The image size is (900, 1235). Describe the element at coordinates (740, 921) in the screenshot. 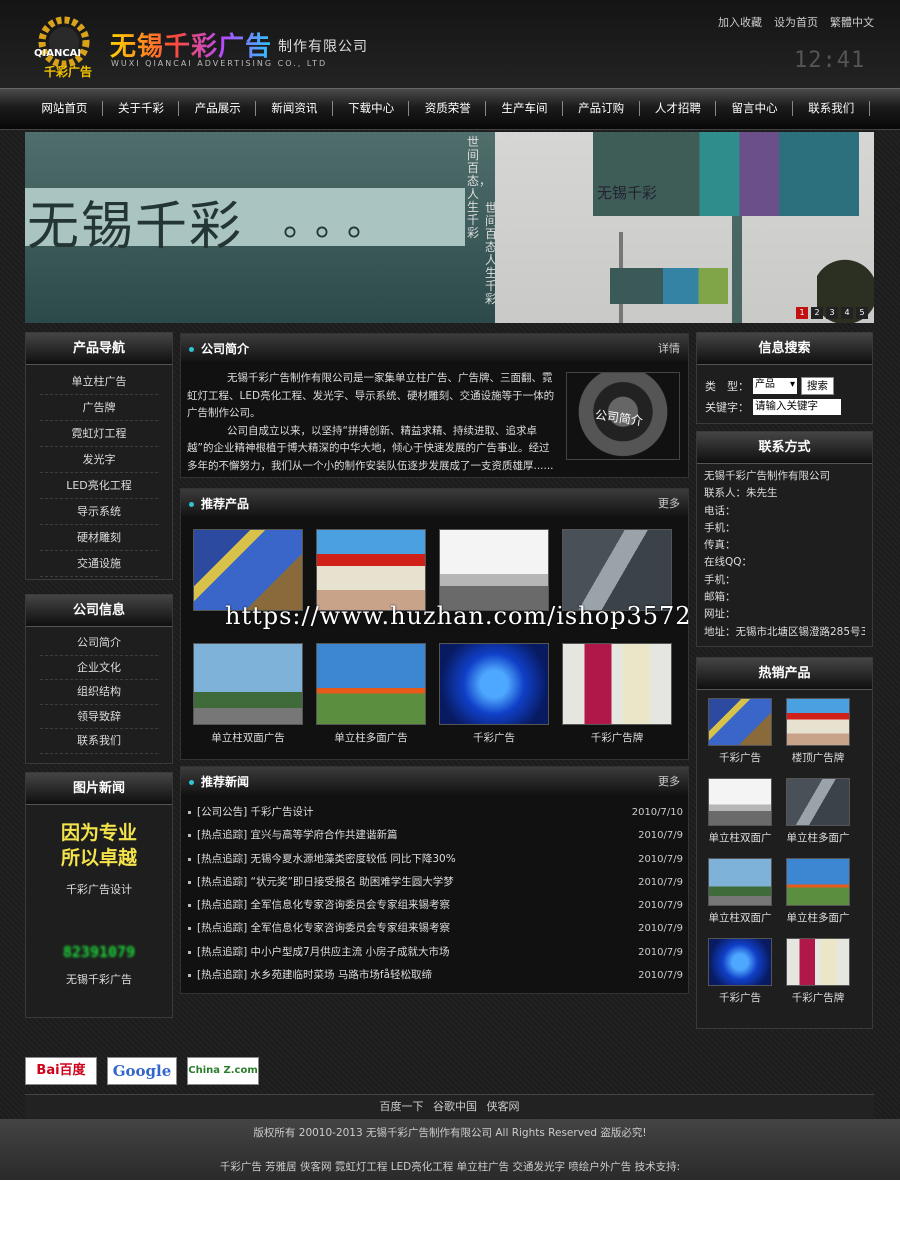

I see `hot-product-caption: 单立柱双面广` at that location.